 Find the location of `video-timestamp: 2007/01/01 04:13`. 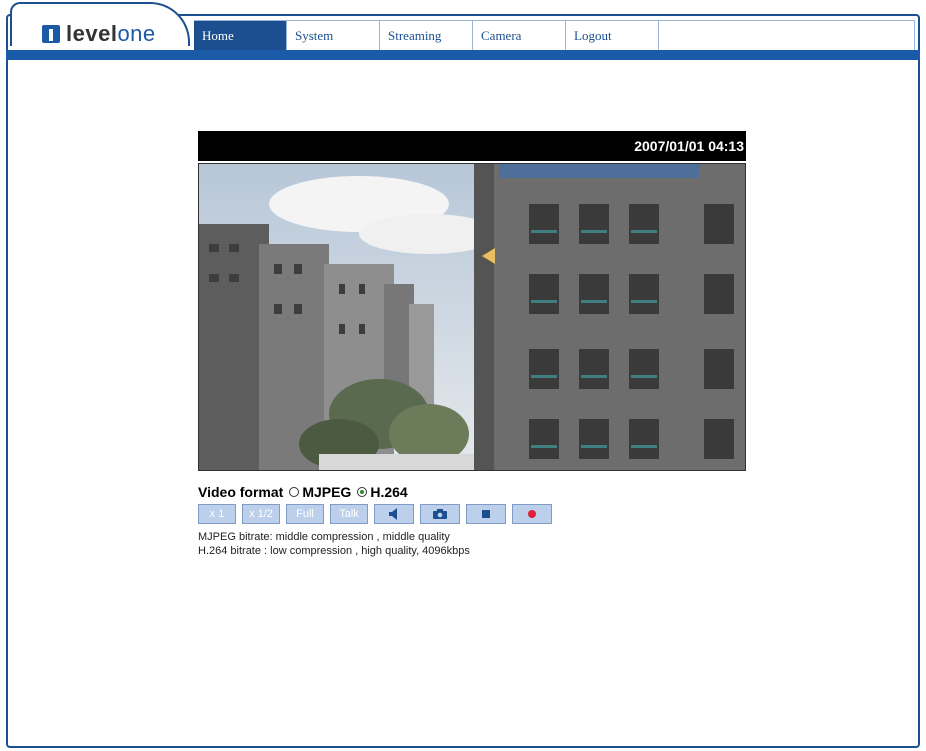

video-timestamp: 2007/01/01 04:13 is located at coordinates (689, 146).